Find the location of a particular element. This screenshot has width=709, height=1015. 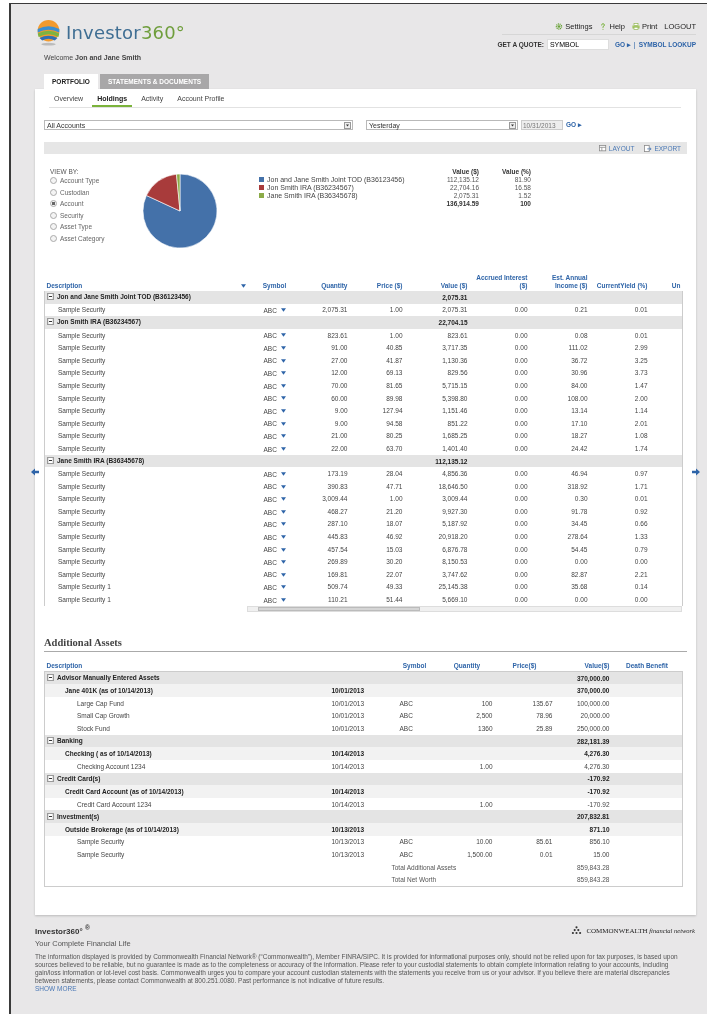

section-title: Additional Assets is located at coordinates (365, 644).